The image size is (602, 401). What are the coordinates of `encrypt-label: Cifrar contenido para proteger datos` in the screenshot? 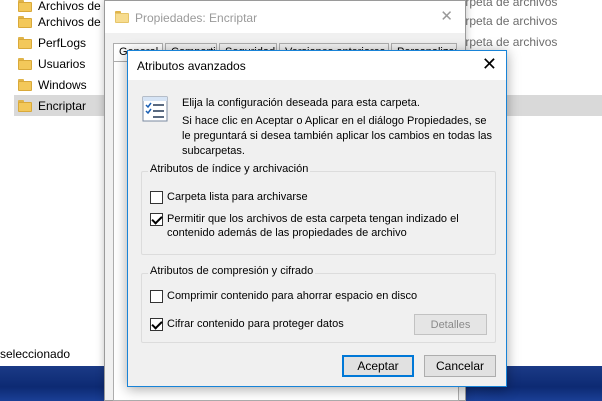 It's located at (255, 324).